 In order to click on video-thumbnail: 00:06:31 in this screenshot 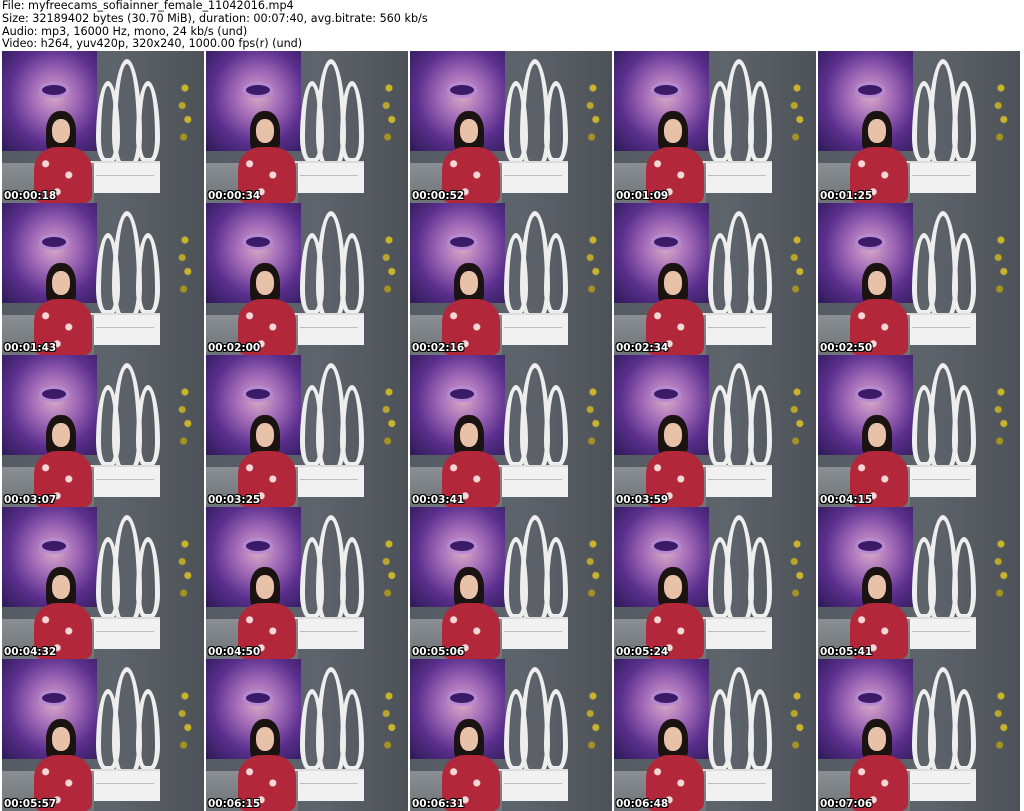, I will do `click(511, 735)`.